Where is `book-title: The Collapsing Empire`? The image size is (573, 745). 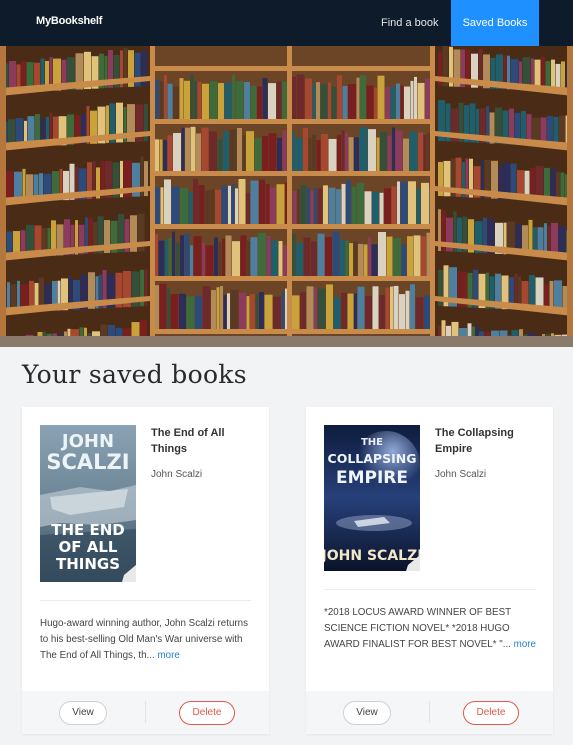
book-title: The Collapsing Empire is located at coordinates (485, 441).